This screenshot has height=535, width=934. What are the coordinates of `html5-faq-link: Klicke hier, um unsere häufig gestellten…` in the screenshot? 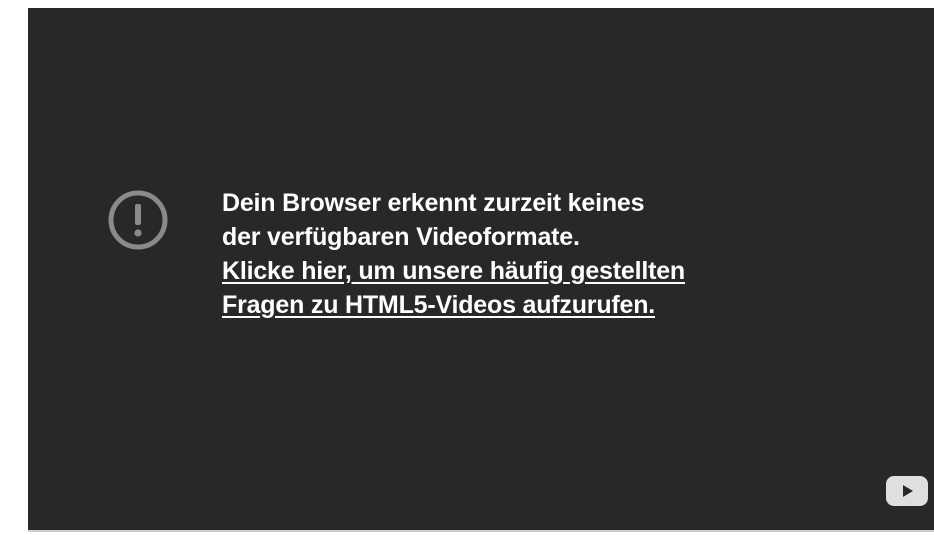 It's located at (453, 288).